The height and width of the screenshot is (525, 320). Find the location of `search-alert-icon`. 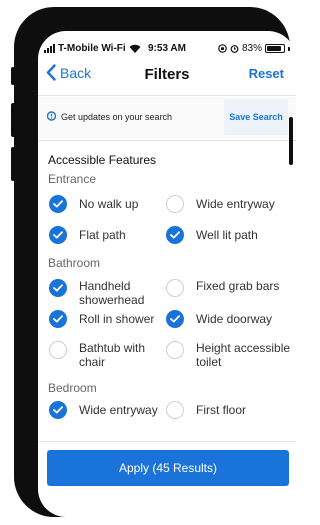

search-alert-icon is located at coordinates (51, 116).